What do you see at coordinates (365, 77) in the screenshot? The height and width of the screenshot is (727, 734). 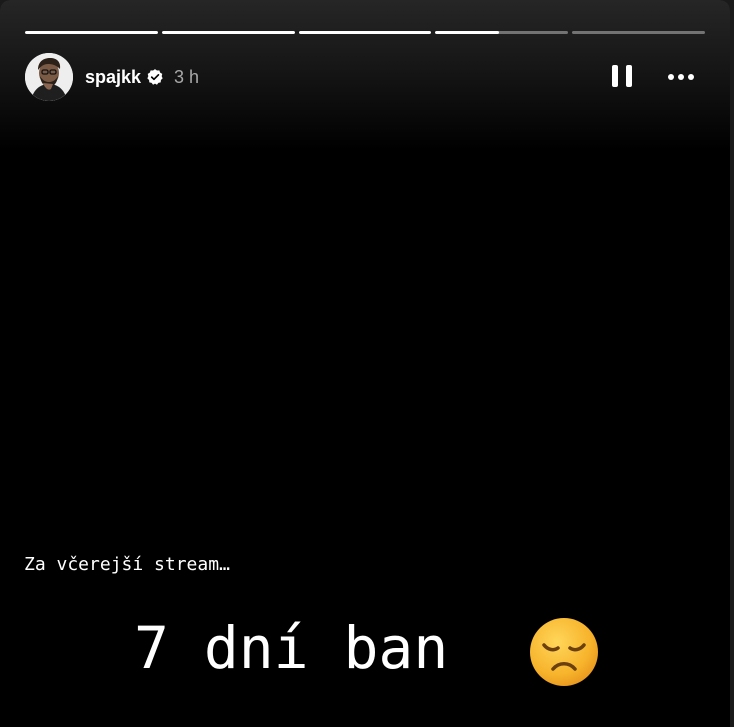 I see `story-header: spajkk 3 h` at bounding box center [365, 77].